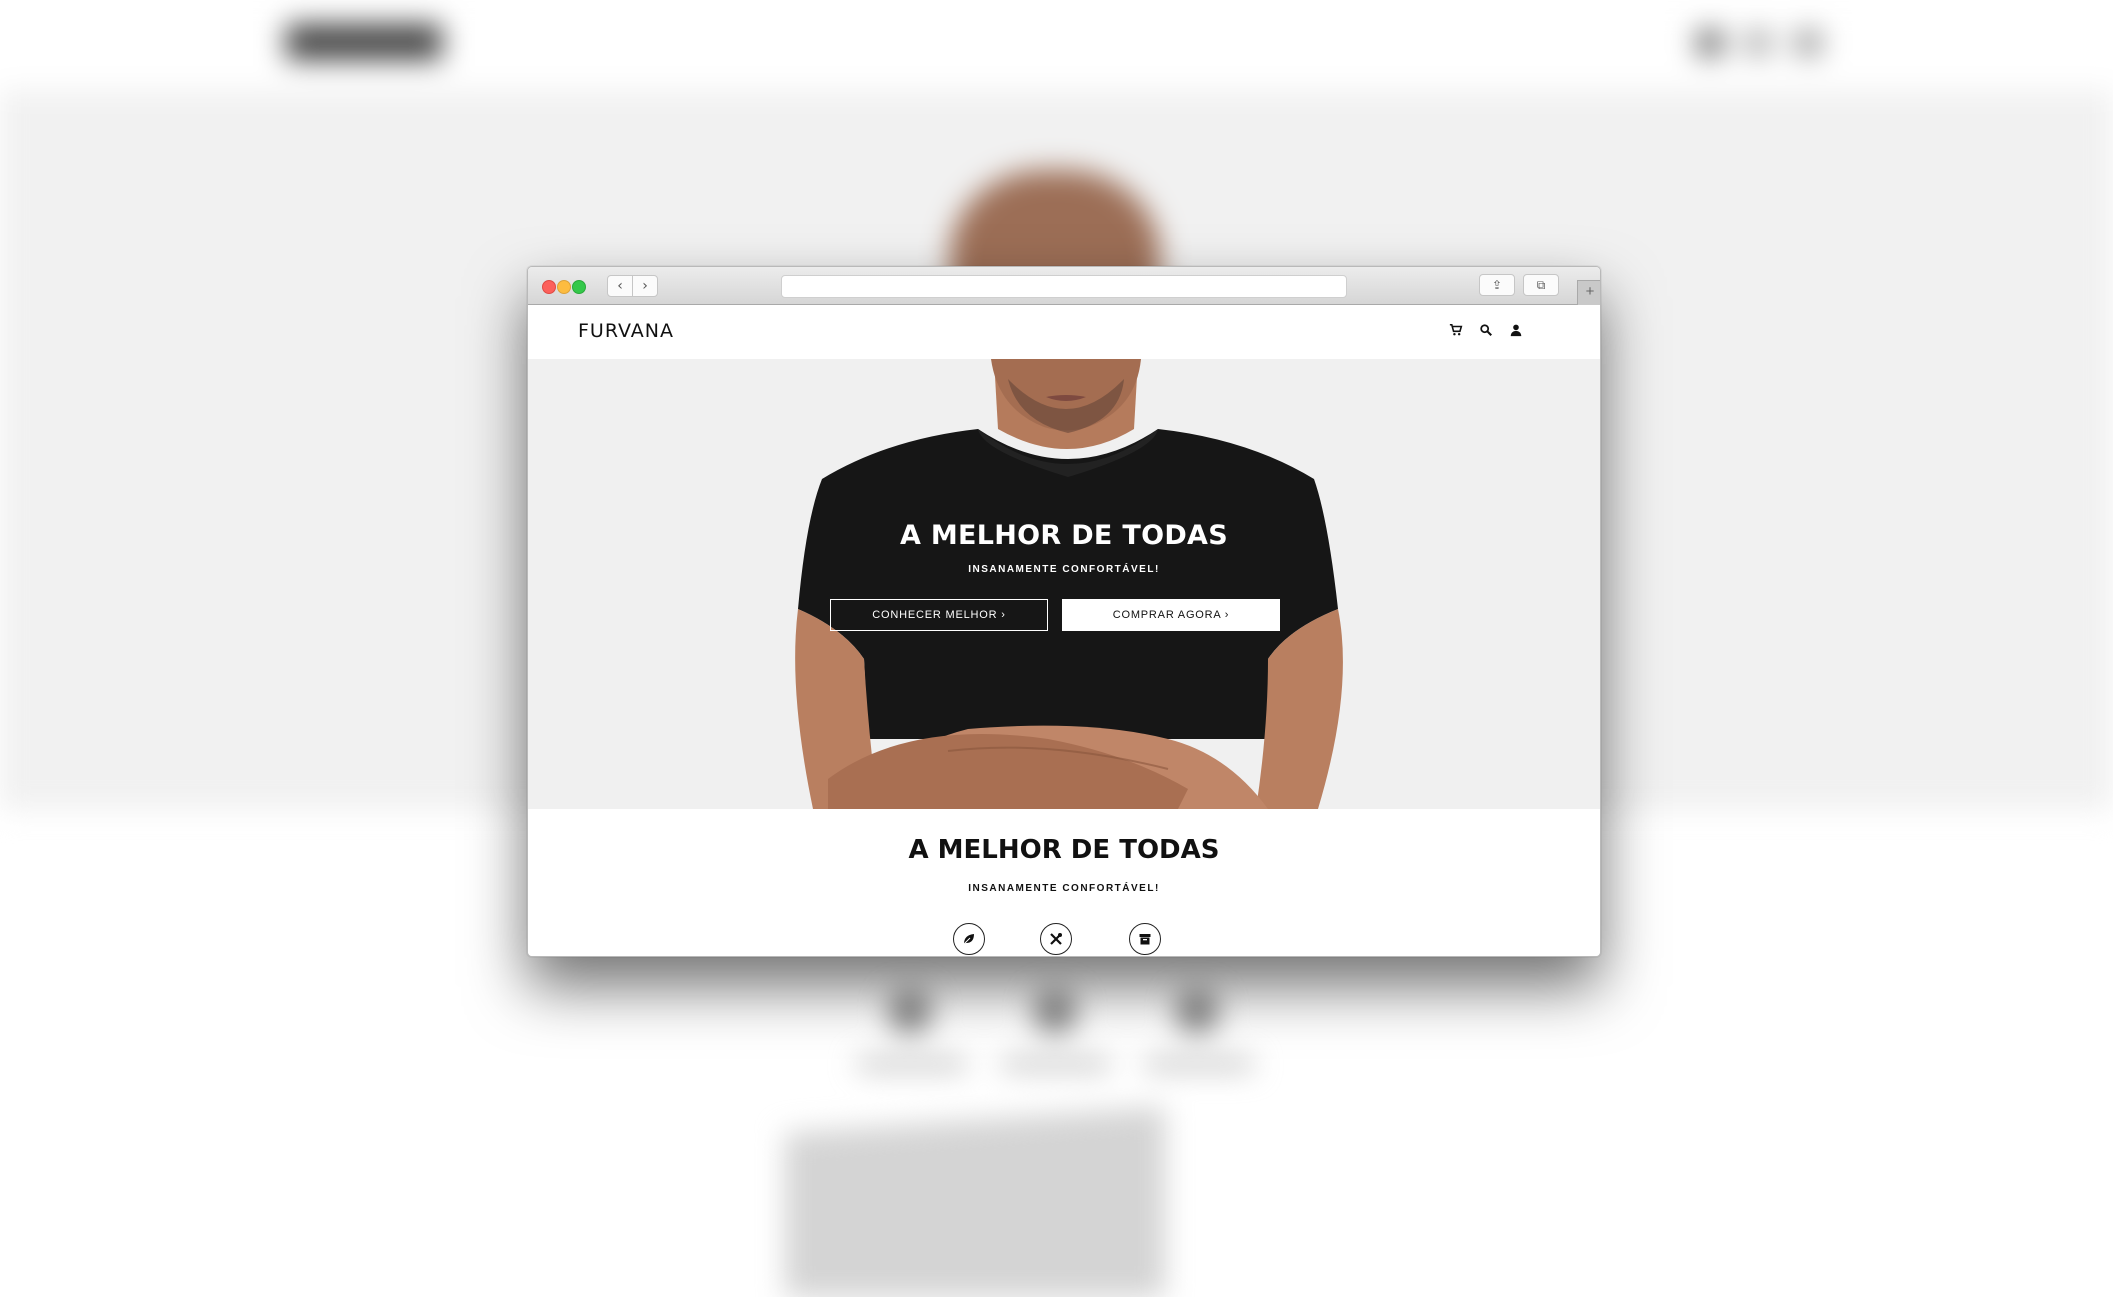 The height and width of the screenshot is (1297, 2113). I want to click on show-tabs-button: ⧉, so click(1541, 285).